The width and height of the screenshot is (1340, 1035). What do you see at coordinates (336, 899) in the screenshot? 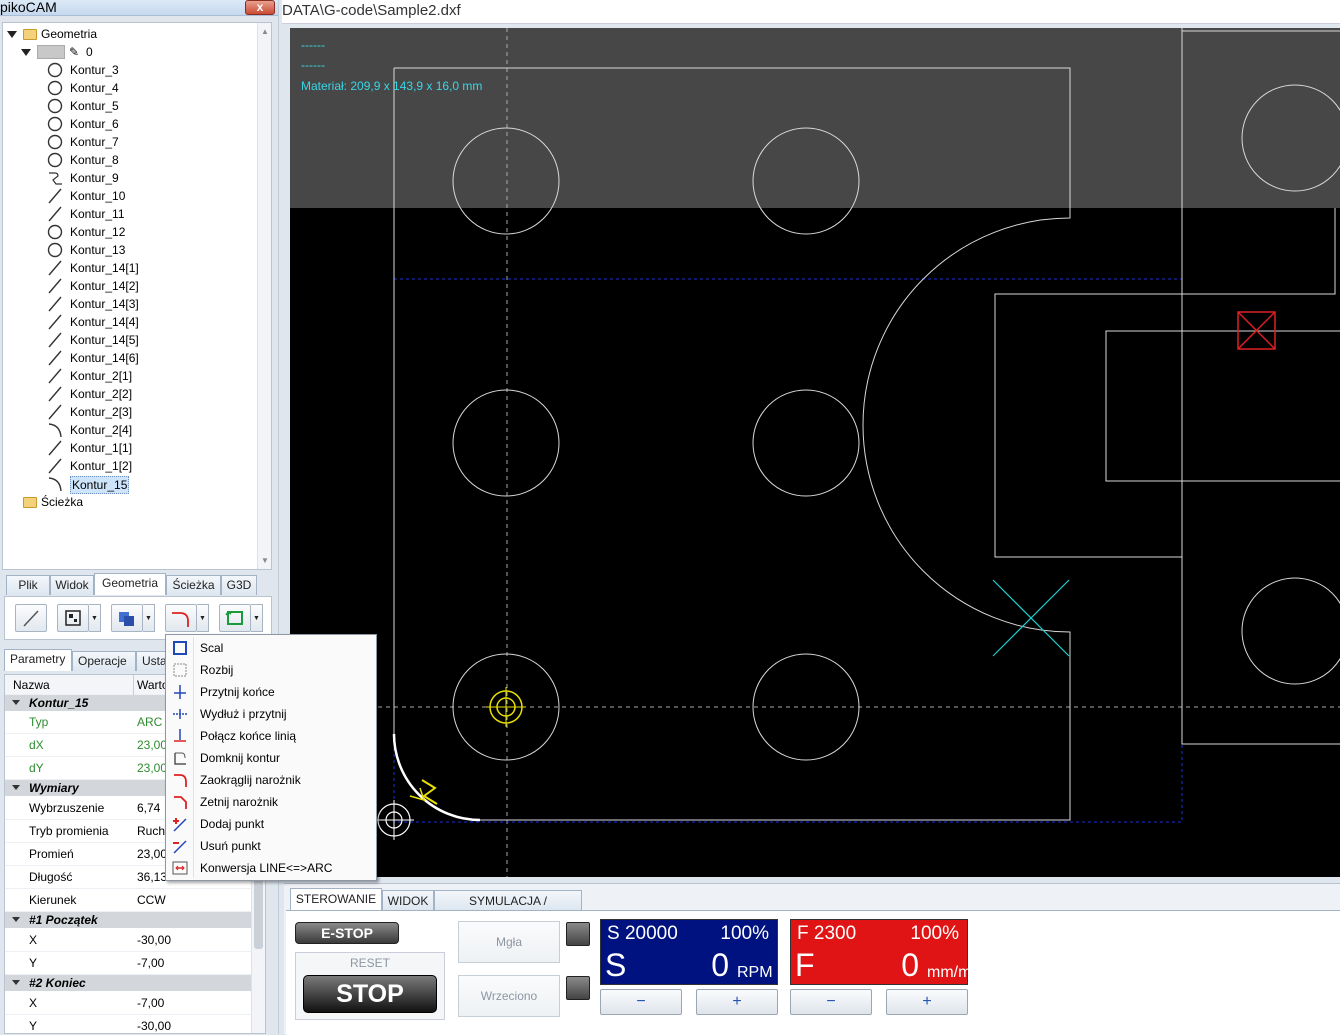
I see `tab-control: STEROWANIE` at bounding box center [336, 899].